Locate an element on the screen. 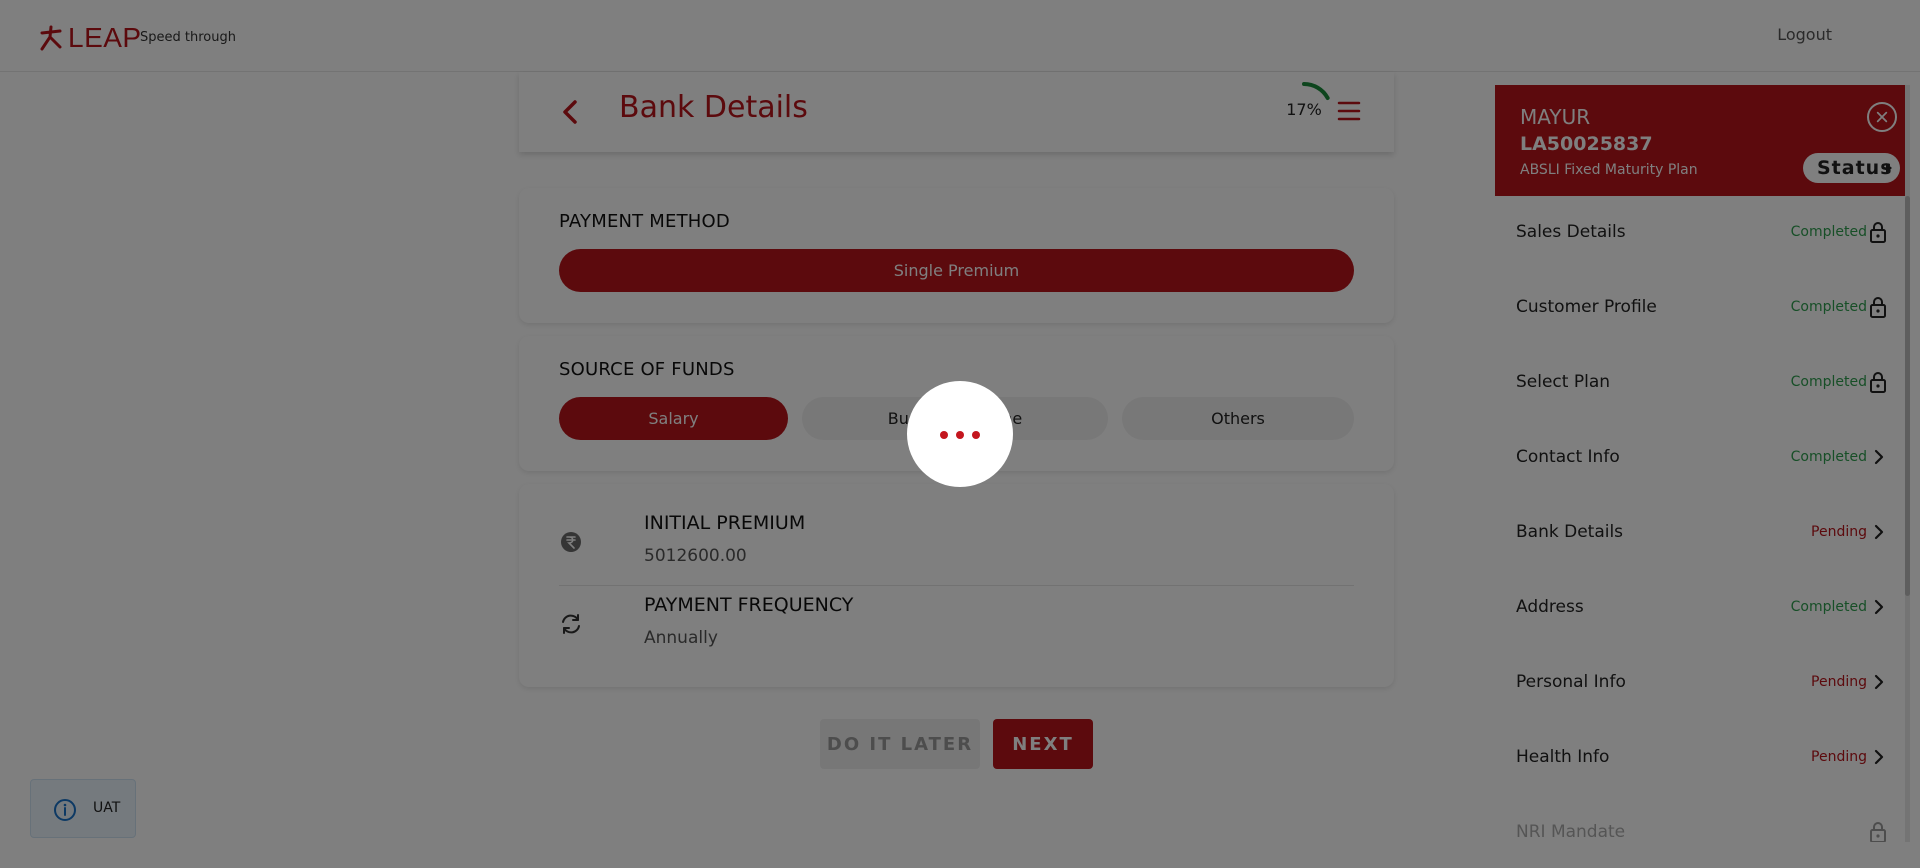 The width and height of the screenshot is (1920, 868). loading-spinner is located at coordinates (960, 434).